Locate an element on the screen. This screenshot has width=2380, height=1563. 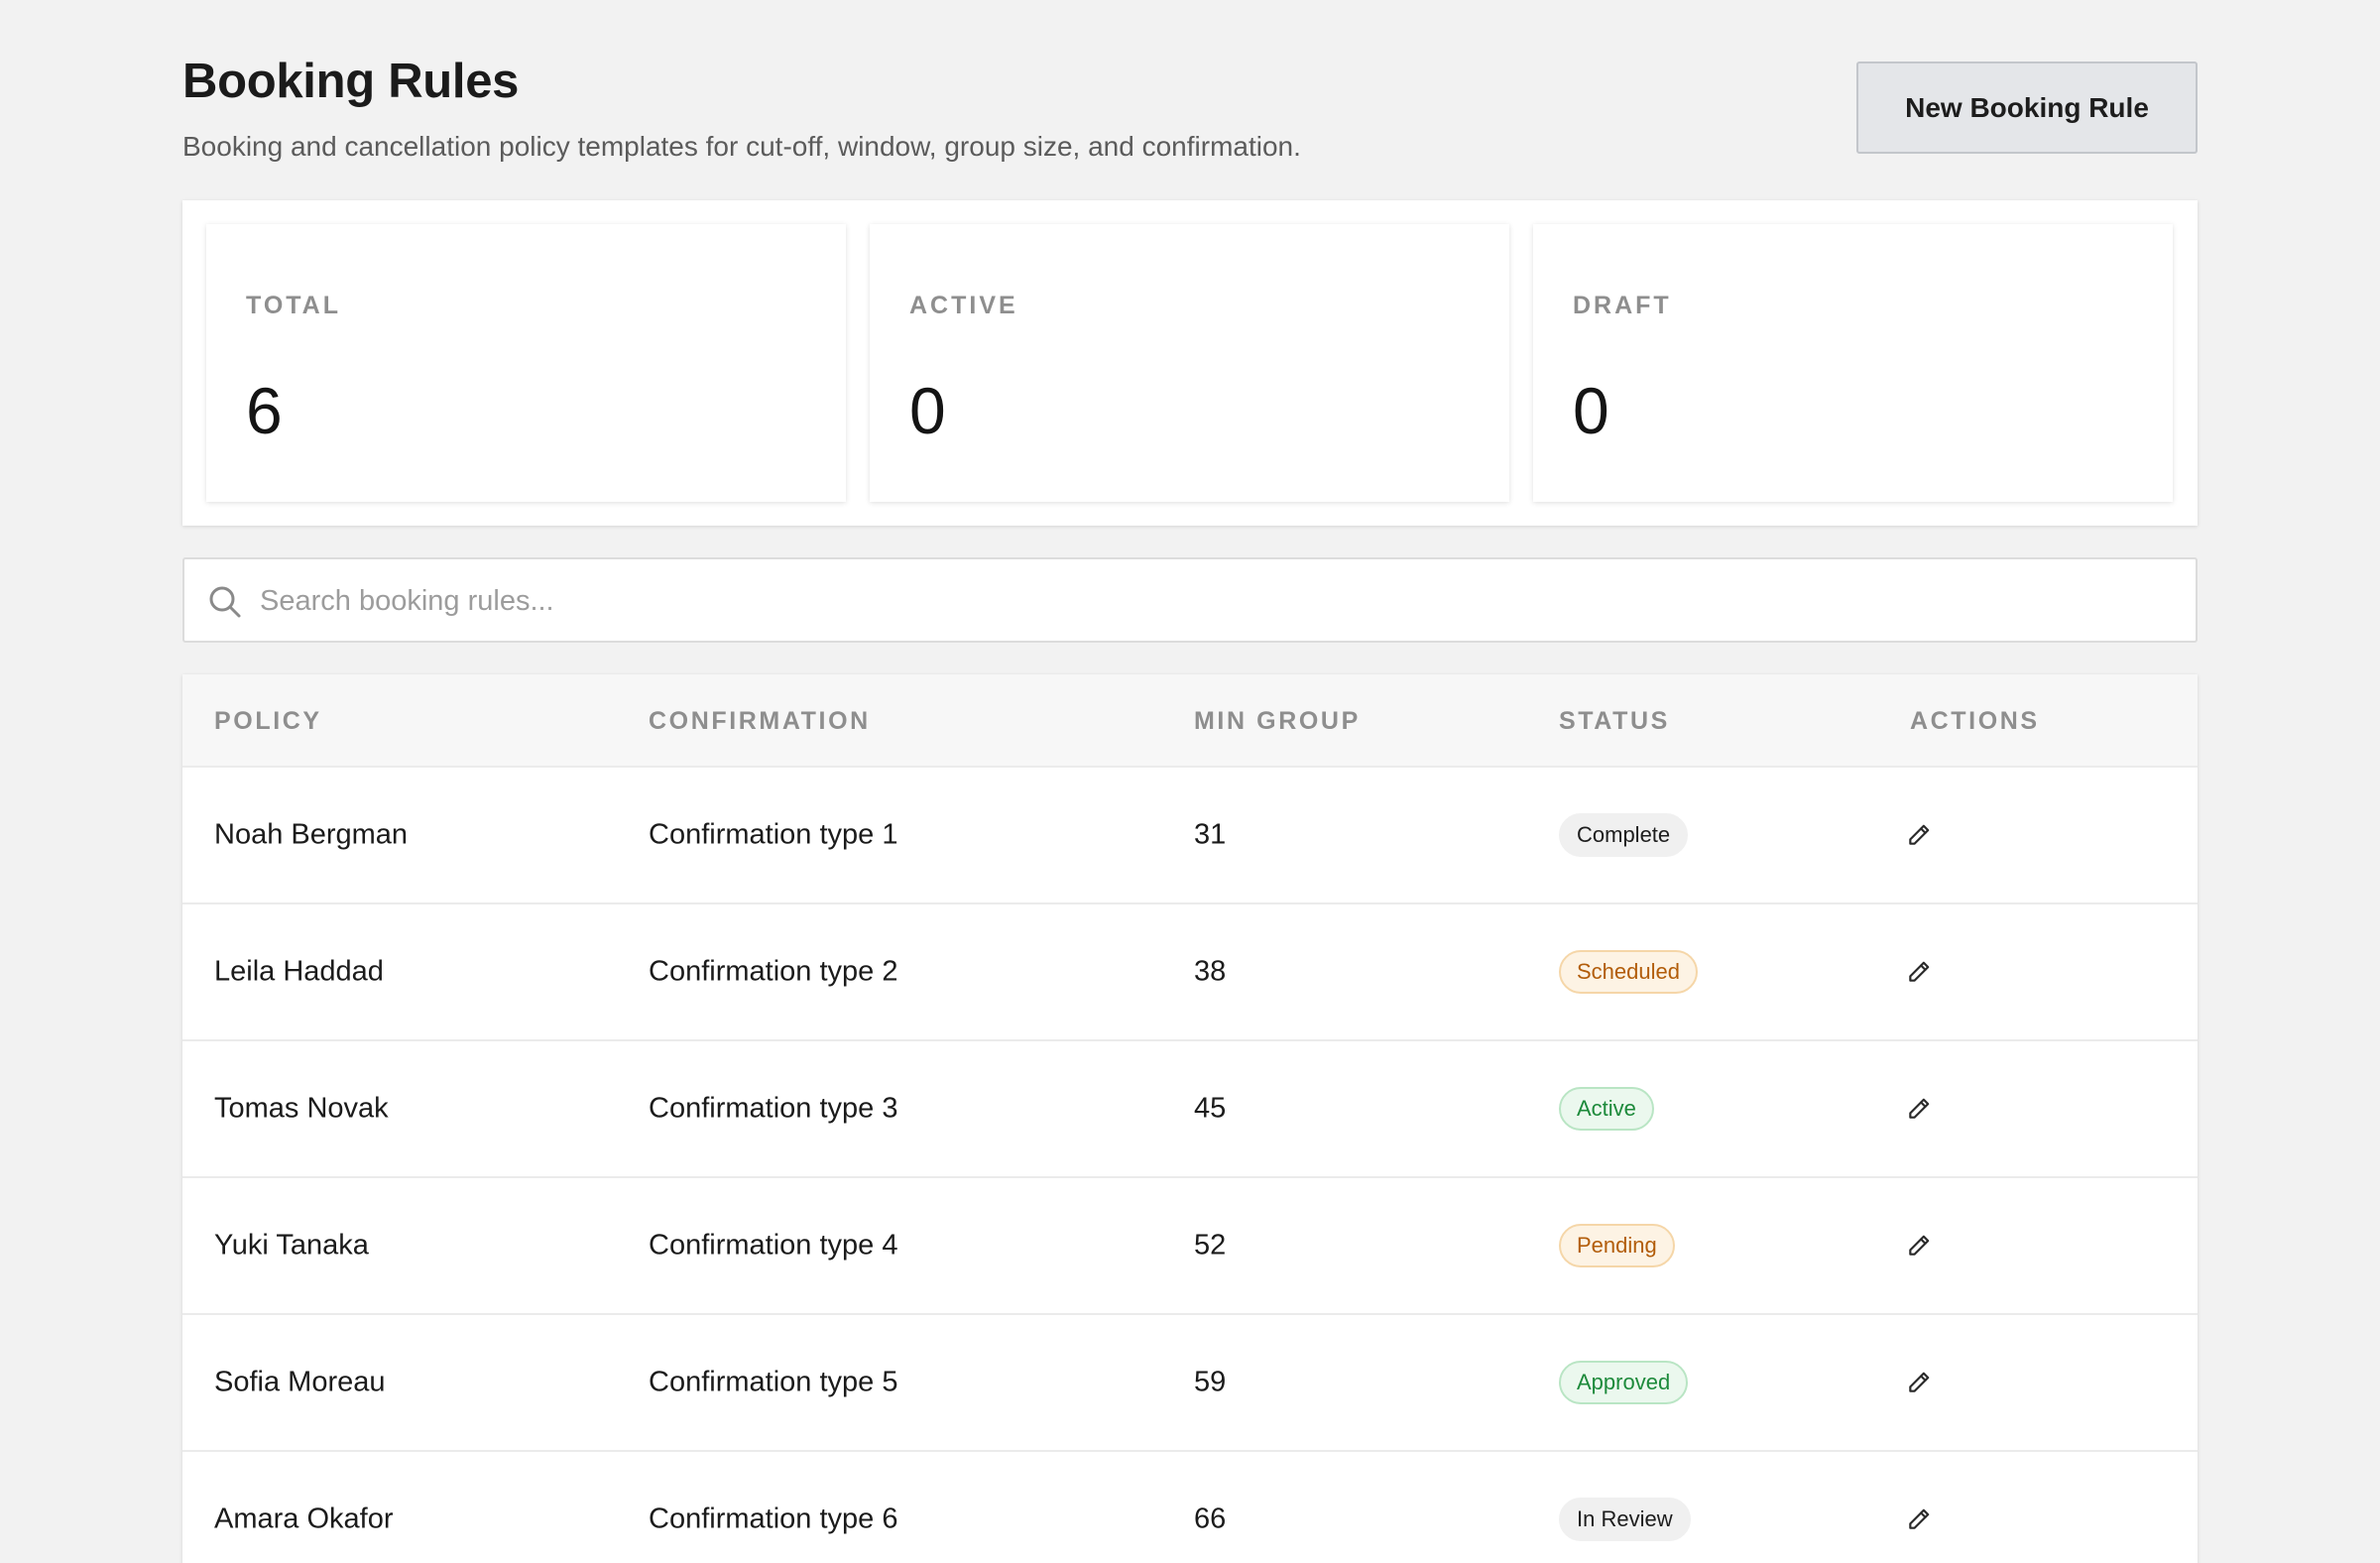
stat-card-total: TOTAL 6 is located at coordinates (526, 363).